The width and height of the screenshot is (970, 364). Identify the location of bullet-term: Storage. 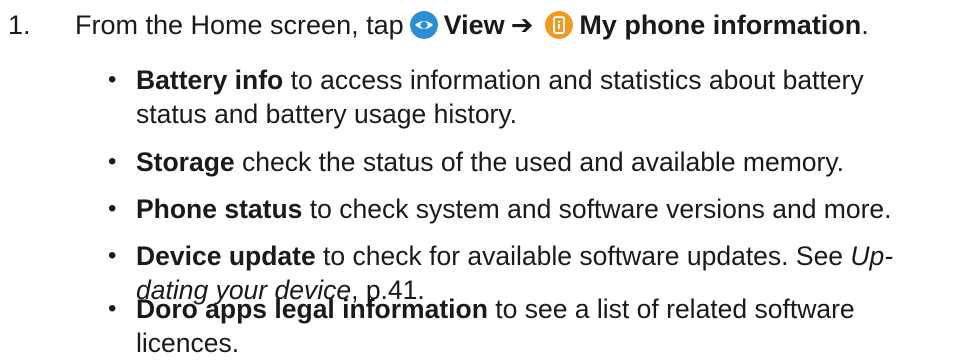
(185, 162).